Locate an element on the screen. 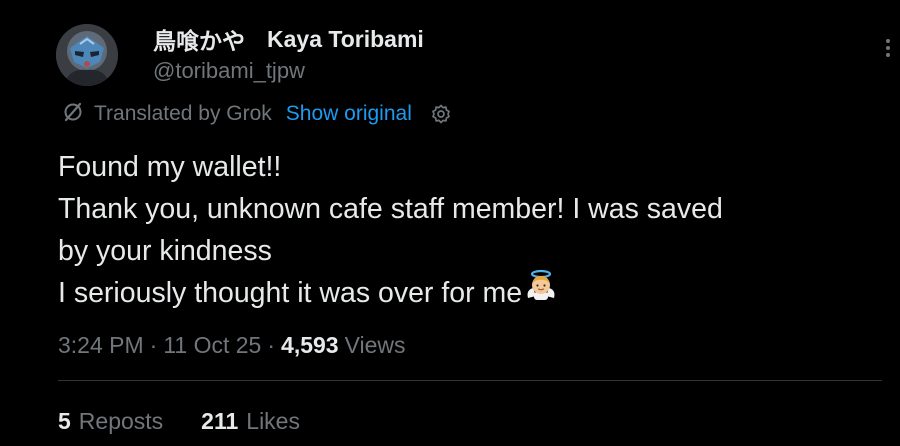  show-original-link: Show original is located at coordinates (349, 114).